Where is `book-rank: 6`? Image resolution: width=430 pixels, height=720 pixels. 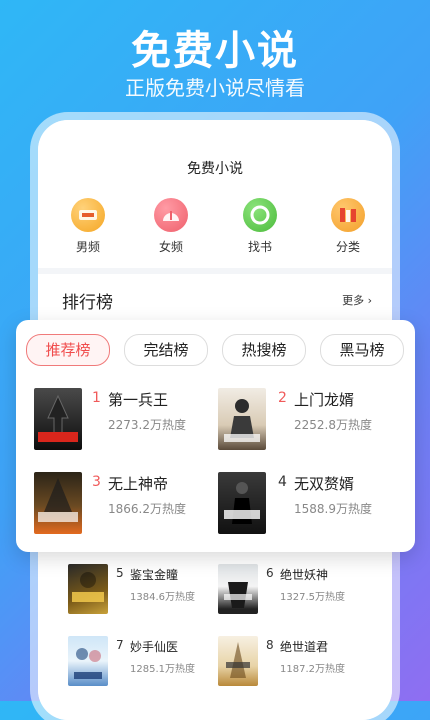 book-rank: 6 is located at coordinates (270, 573).